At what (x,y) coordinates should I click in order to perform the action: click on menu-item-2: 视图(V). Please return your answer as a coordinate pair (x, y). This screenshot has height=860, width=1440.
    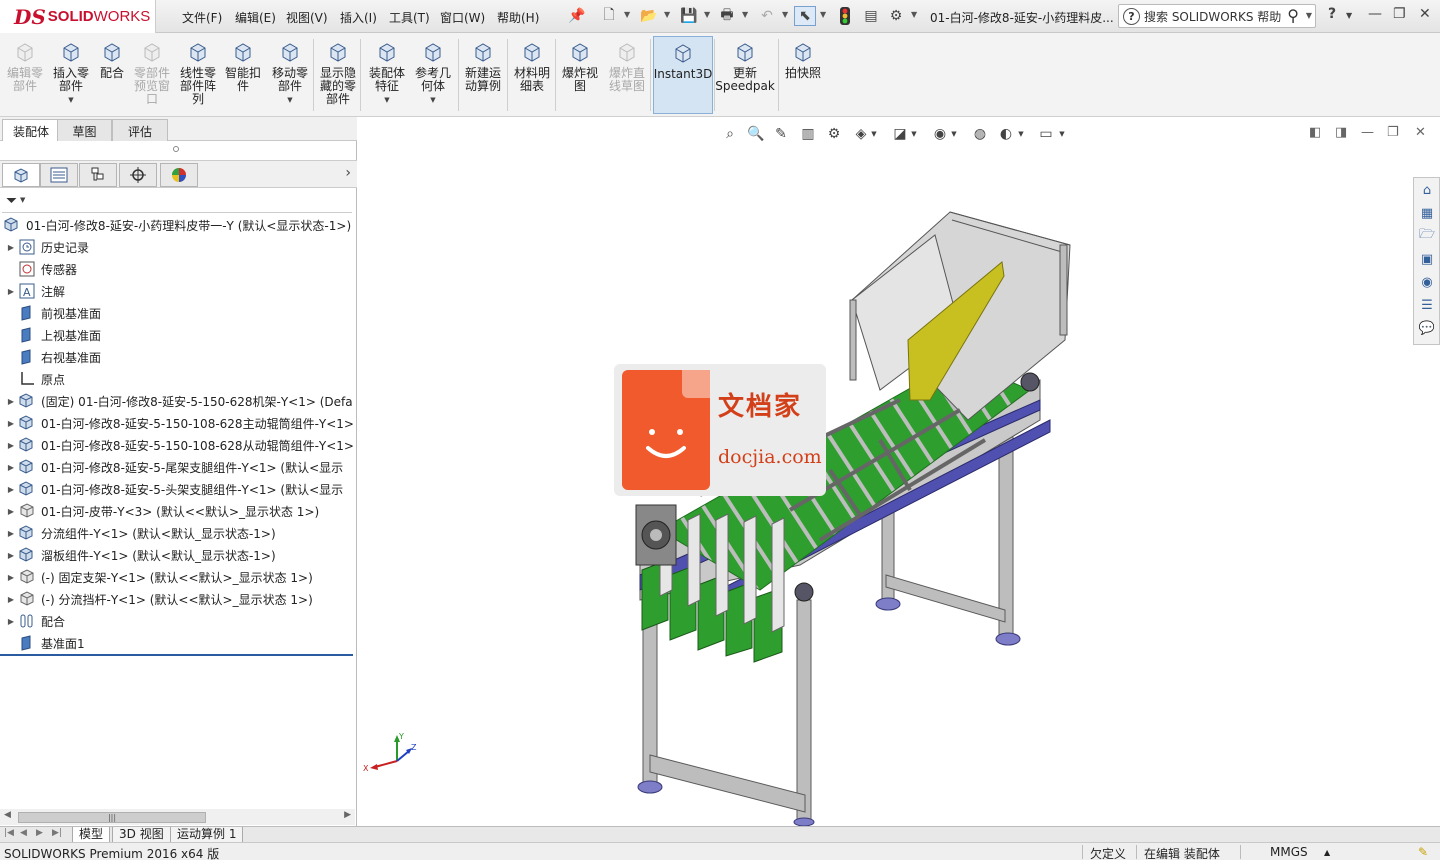
    Looking at the image, I should click on (307, 17).